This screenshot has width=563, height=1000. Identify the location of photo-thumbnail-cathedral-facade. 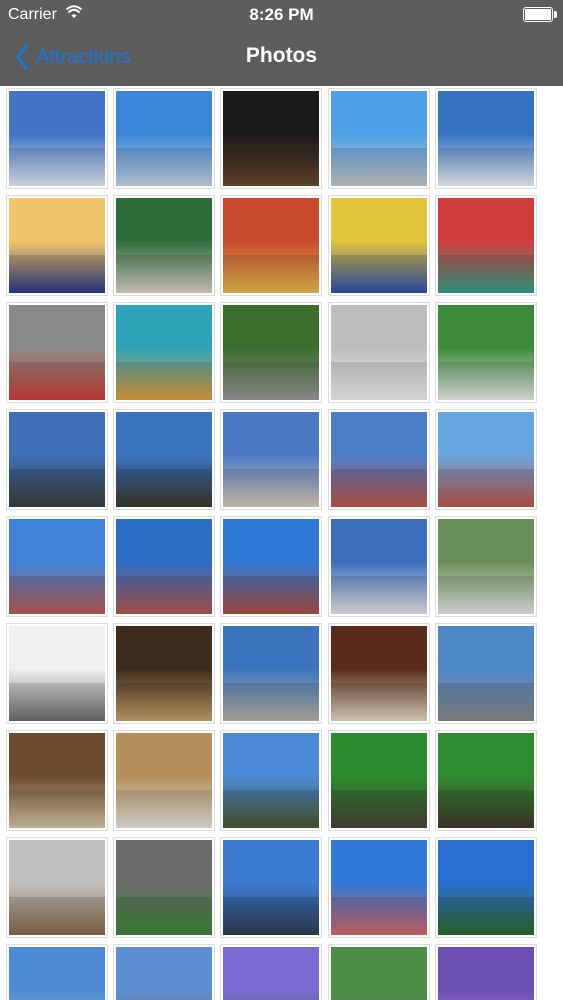
(271, 673).